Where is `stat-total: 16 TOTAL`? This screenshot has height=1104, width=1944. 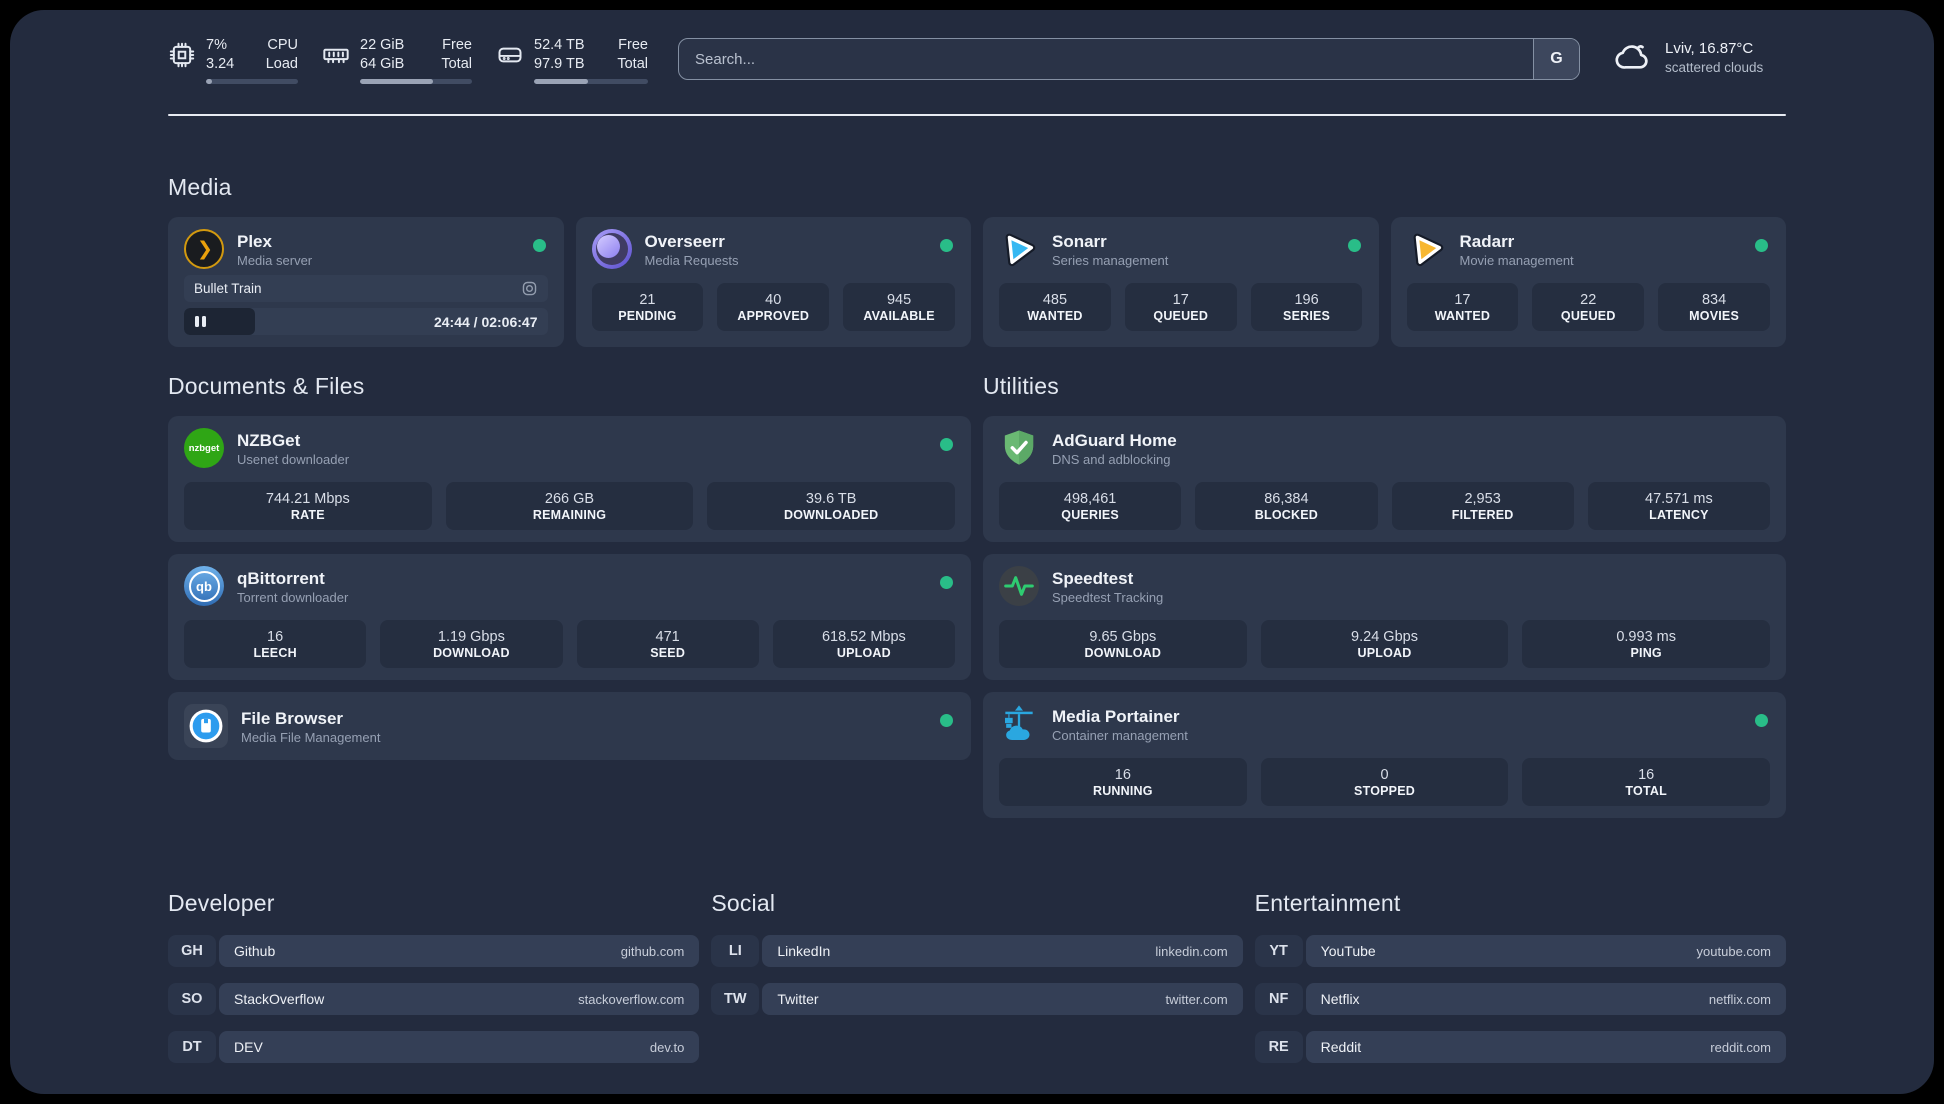 stat-total: 16 TOTAL is located at coordinates (1646, 782).